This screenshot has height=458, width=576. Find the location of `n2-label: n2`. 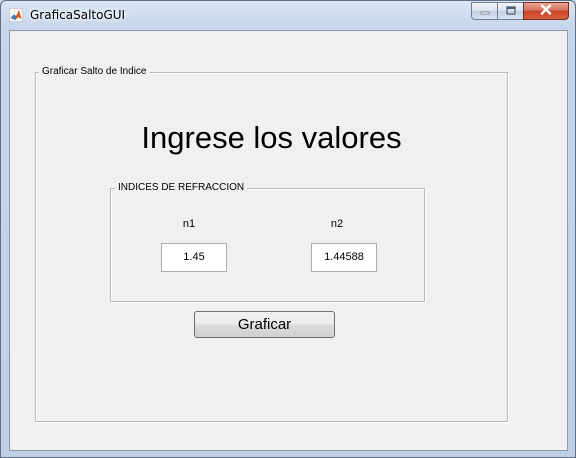

n2-label: n2 is located at coordinates (337, 224).